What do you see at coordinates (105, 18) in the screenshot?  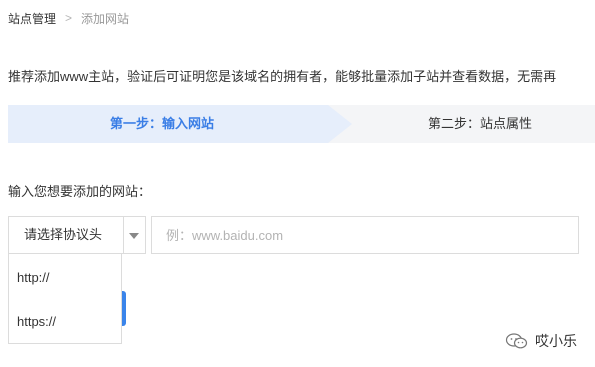 I see `breadcrumb-add-site: 添加网站` at bounding box center [105, 18].